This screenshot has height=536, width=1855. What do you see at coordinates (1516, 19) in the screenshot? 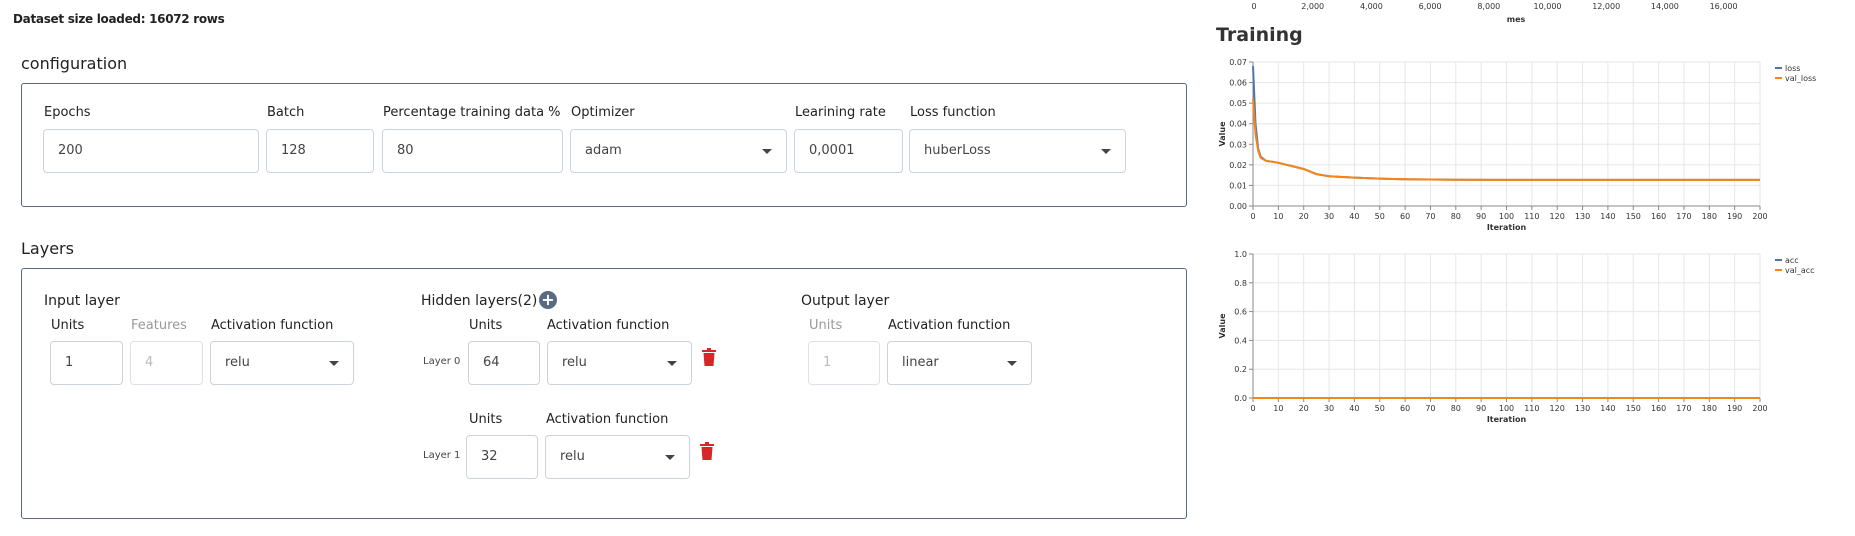
I see `top-axis-label: mes` at bounding box center [1516, 19].